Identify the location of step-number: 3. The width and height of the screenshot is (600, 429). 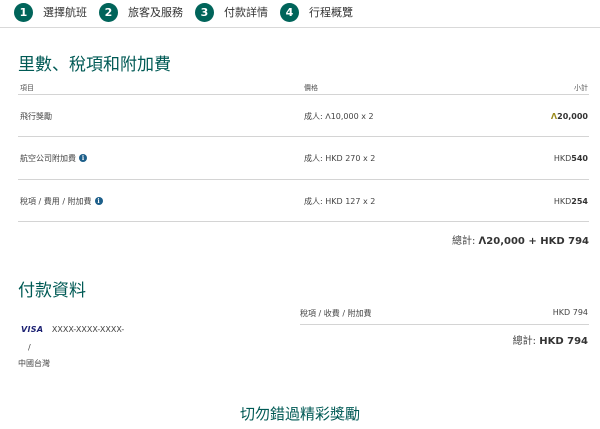
(204, 12).